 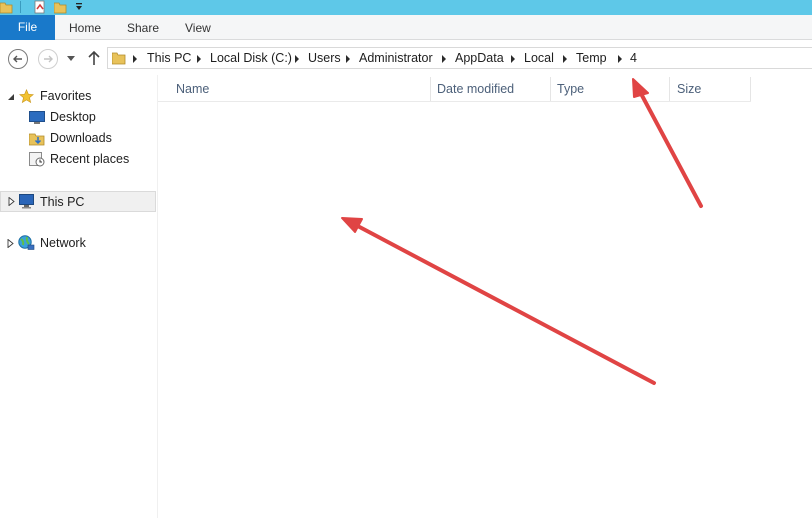 I want to click on title-bar, so click(x=406, y=7).